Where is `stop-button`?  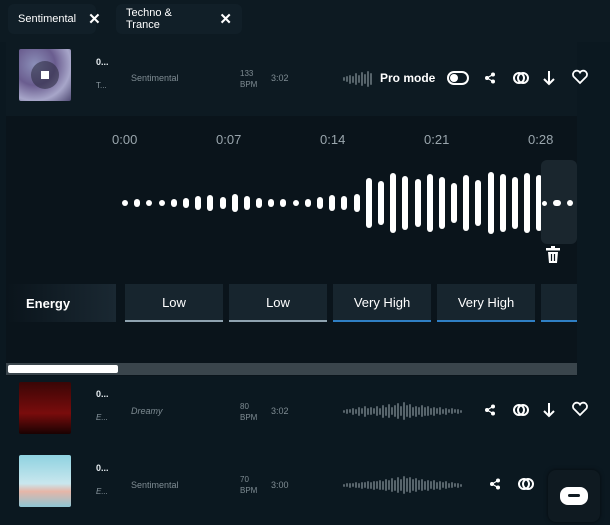
stop-button is located at coordinates (45, 75).